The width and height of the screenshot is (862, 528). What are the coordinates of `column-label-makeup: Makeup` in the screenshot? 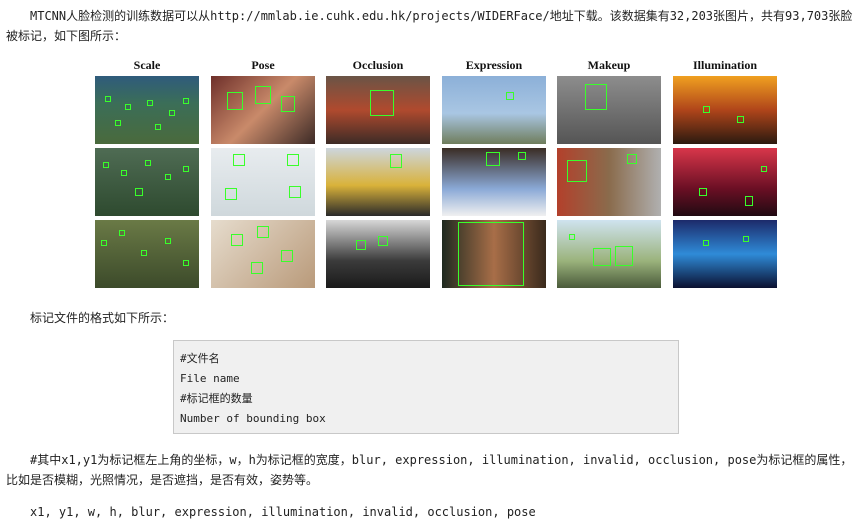 It's located at (609, 65).